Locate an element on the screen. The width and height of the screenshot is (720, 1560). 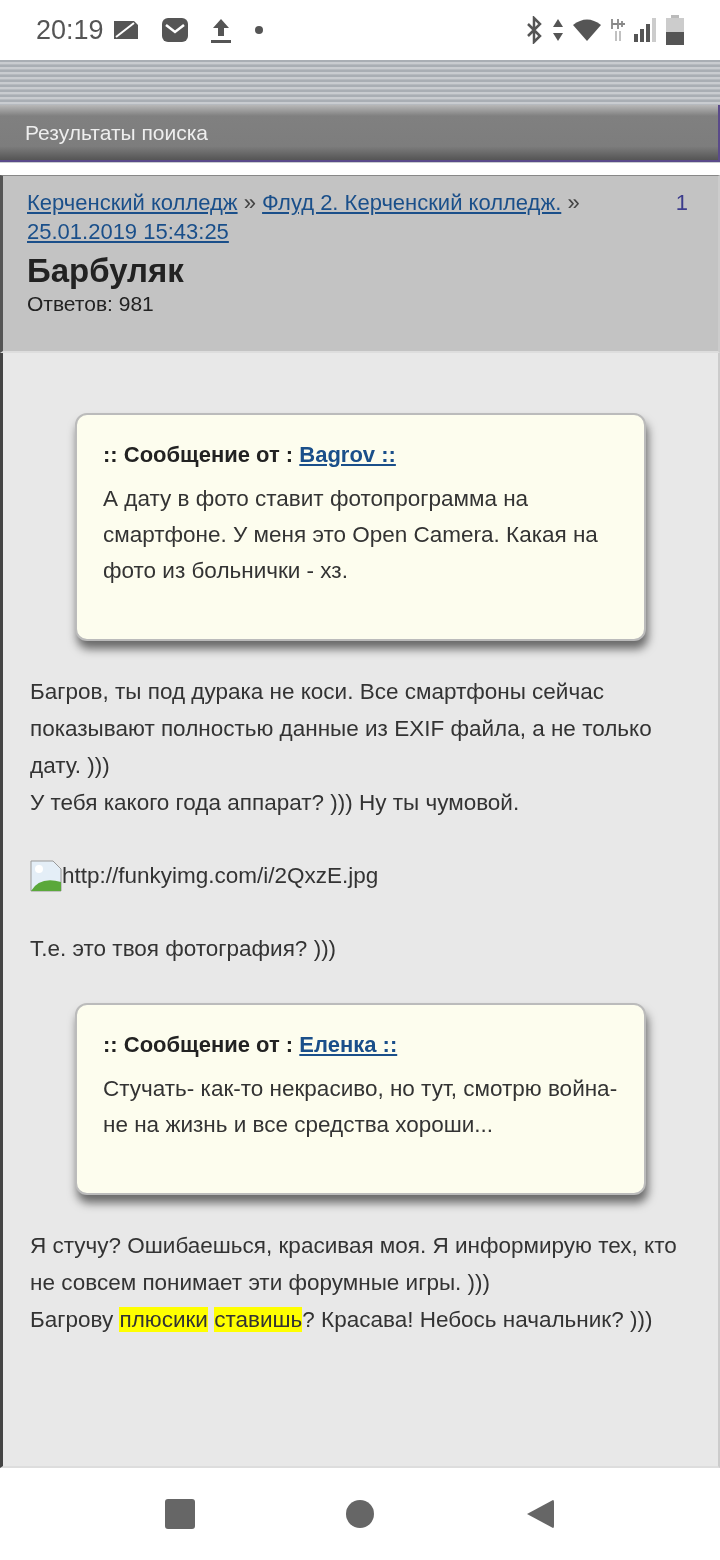
author-link: Bagrov :: is located at coordinates (347, 454).